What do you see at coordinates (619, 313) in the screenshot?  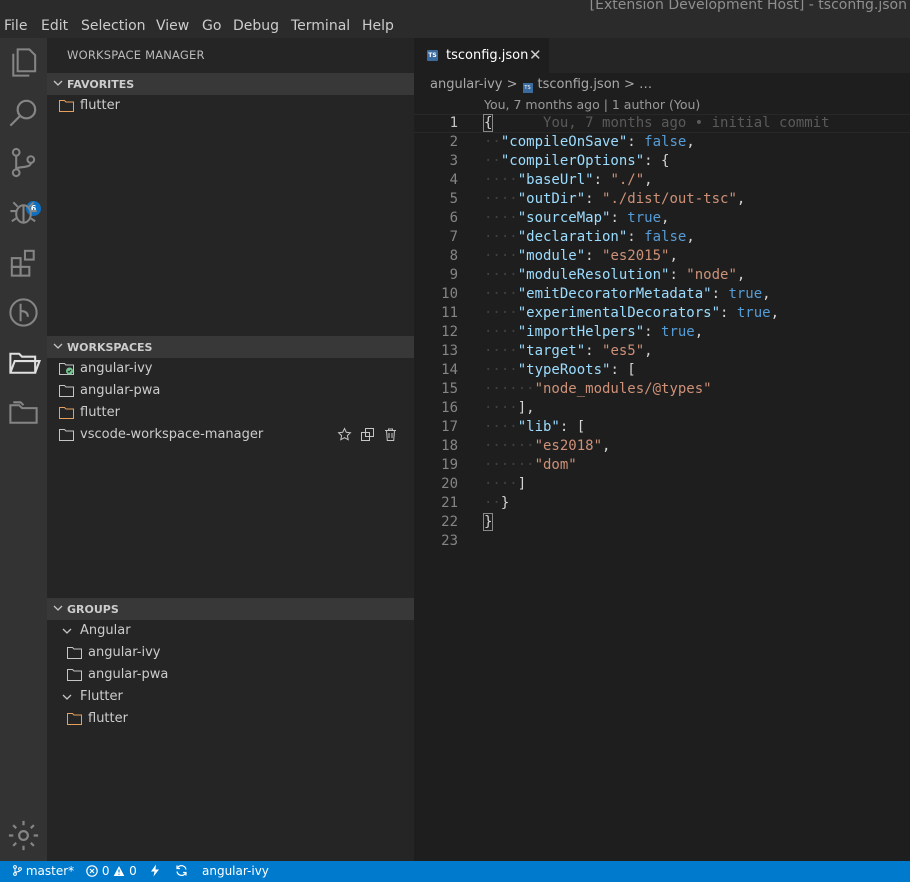 I see `json-key: "experimentalDecorators"` at bounding box center [619, 313].